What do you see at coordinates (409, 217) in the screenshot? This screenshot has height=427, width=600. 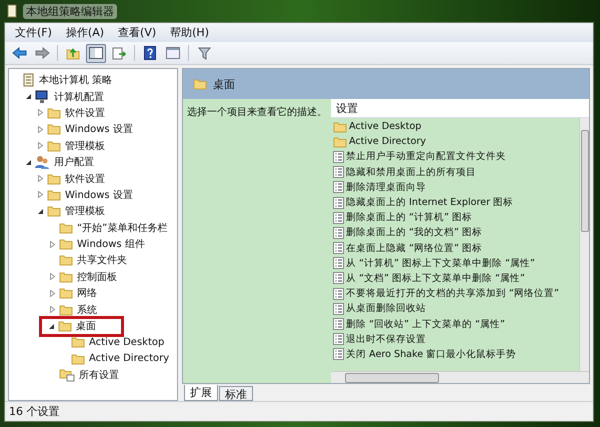 I see `setting-item: 删除桌面上的 “计算机” 图标` at bounding box center [409, 217].